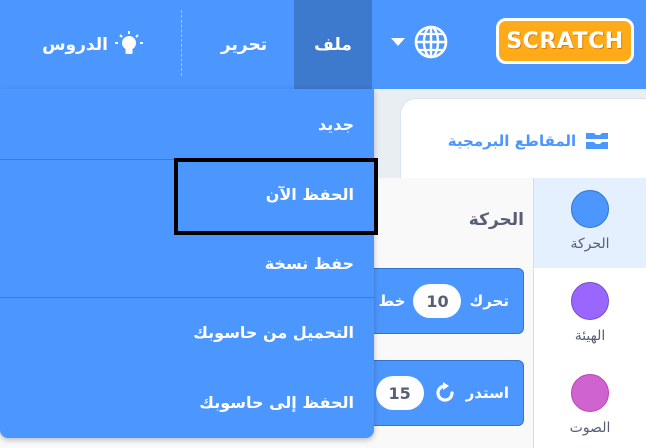  I want to click on tab-code-label: المقاطع البرمجية, so click(512, 140).